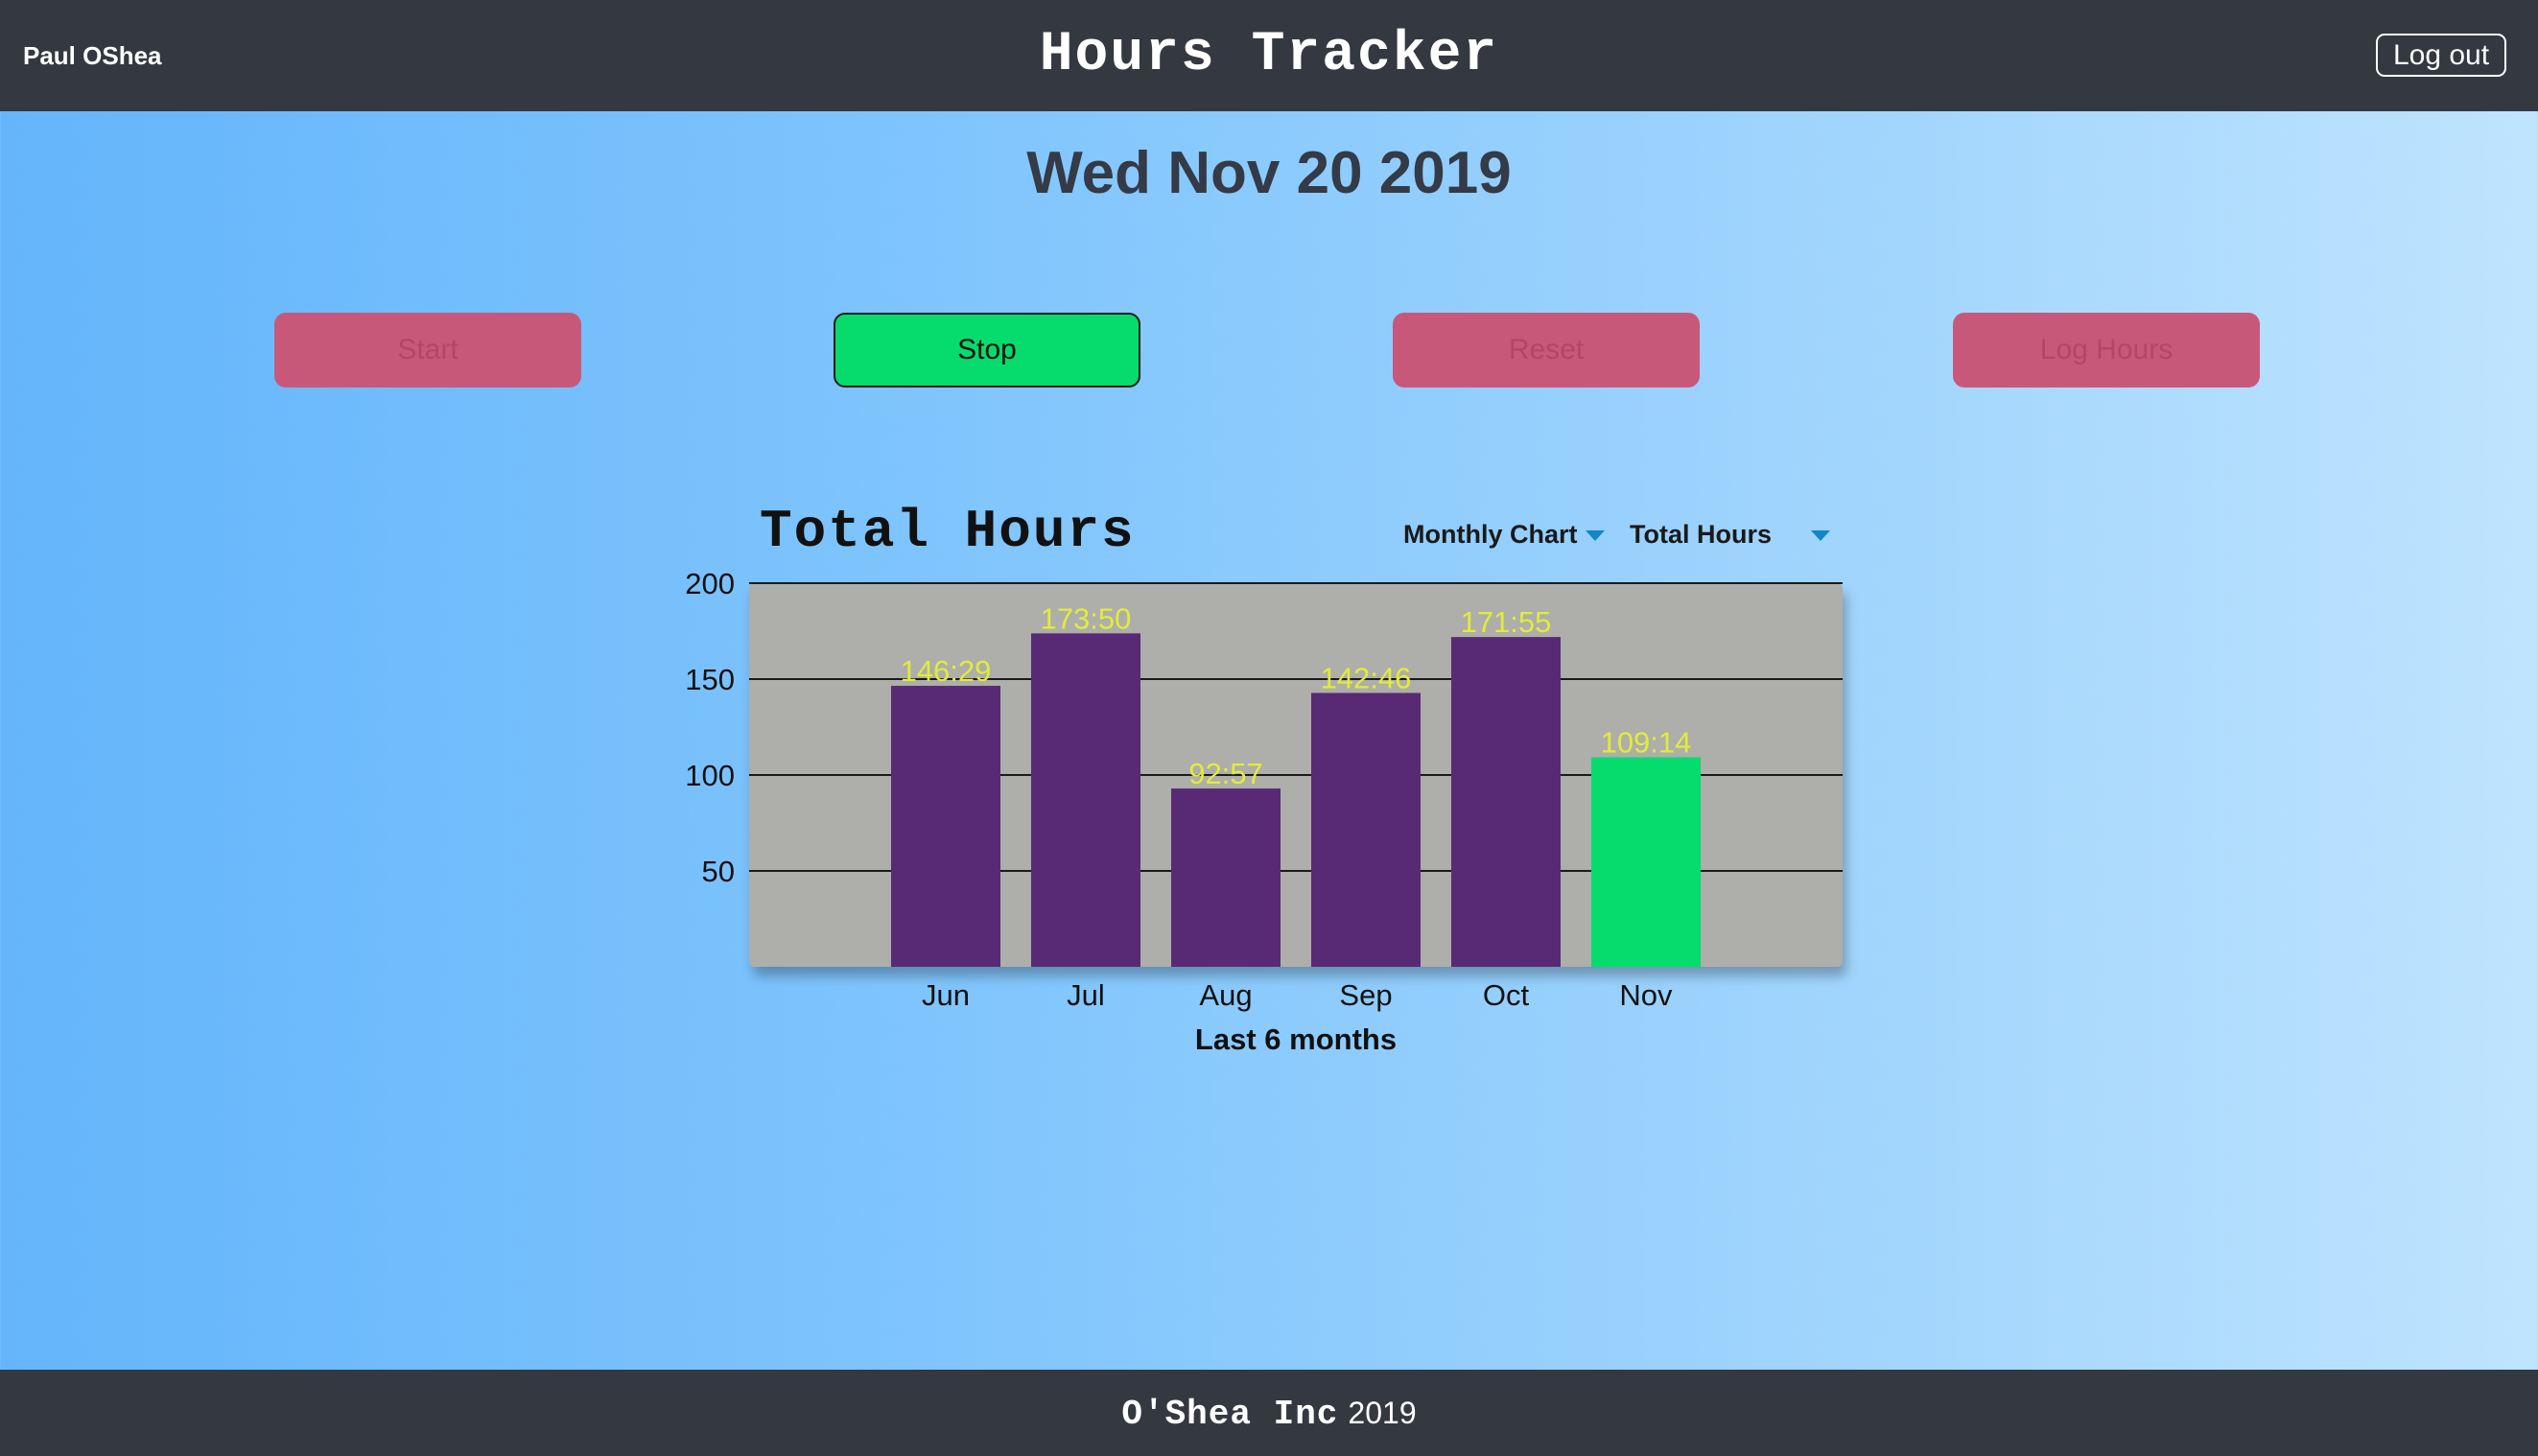 The width and height of the screenshot is (2538, 1456). Describe the element at coordinates (1506, 802) in the screenshot. I see `bar-oct` at that location.